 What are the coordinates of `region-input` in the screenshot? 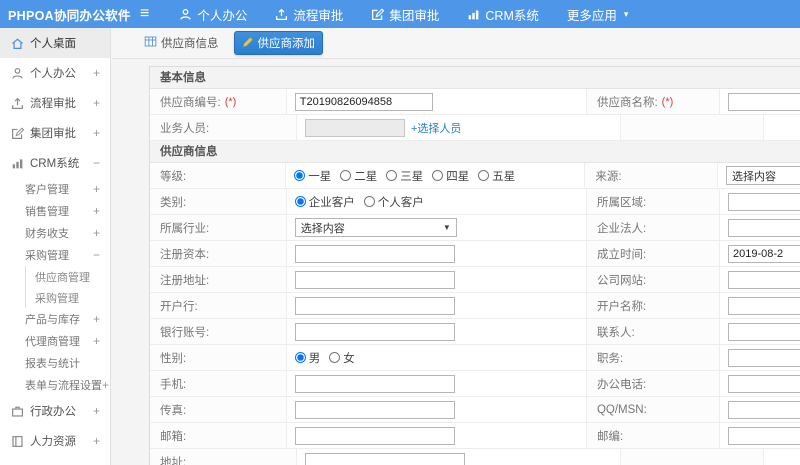 It's located at (763, 201).